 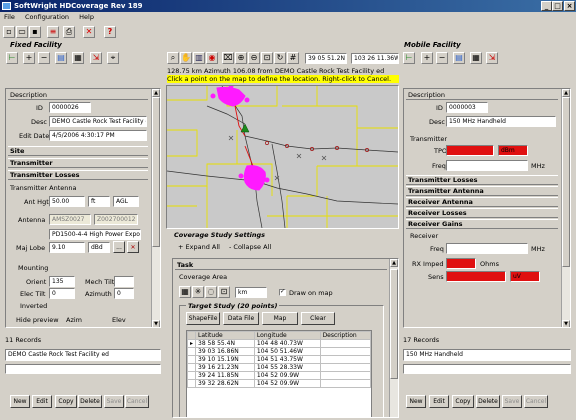 I want to click on settings-icon: ≡, so click(x=53, y=32).